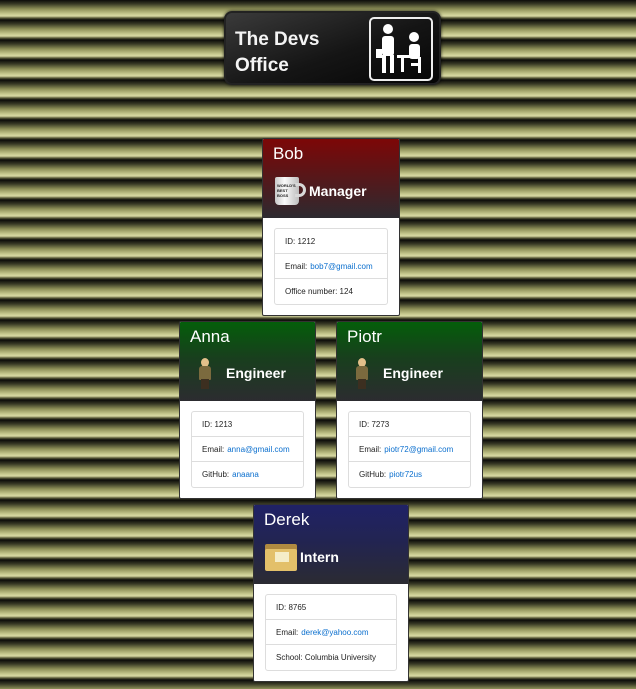 This screenshot has height=689, width=636. What do you see at coordinates (331, 607) in the screenshot?
I see `id-item: ID: 8765` at bounding box center [331, 607].